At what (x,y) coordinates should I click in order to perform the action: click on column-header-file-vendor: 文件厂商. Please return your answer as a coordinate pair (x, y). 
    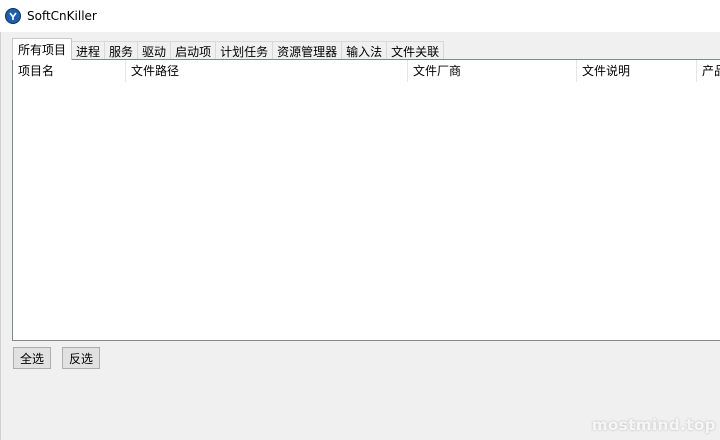
    Looking at the image, I should click on (492, 71).